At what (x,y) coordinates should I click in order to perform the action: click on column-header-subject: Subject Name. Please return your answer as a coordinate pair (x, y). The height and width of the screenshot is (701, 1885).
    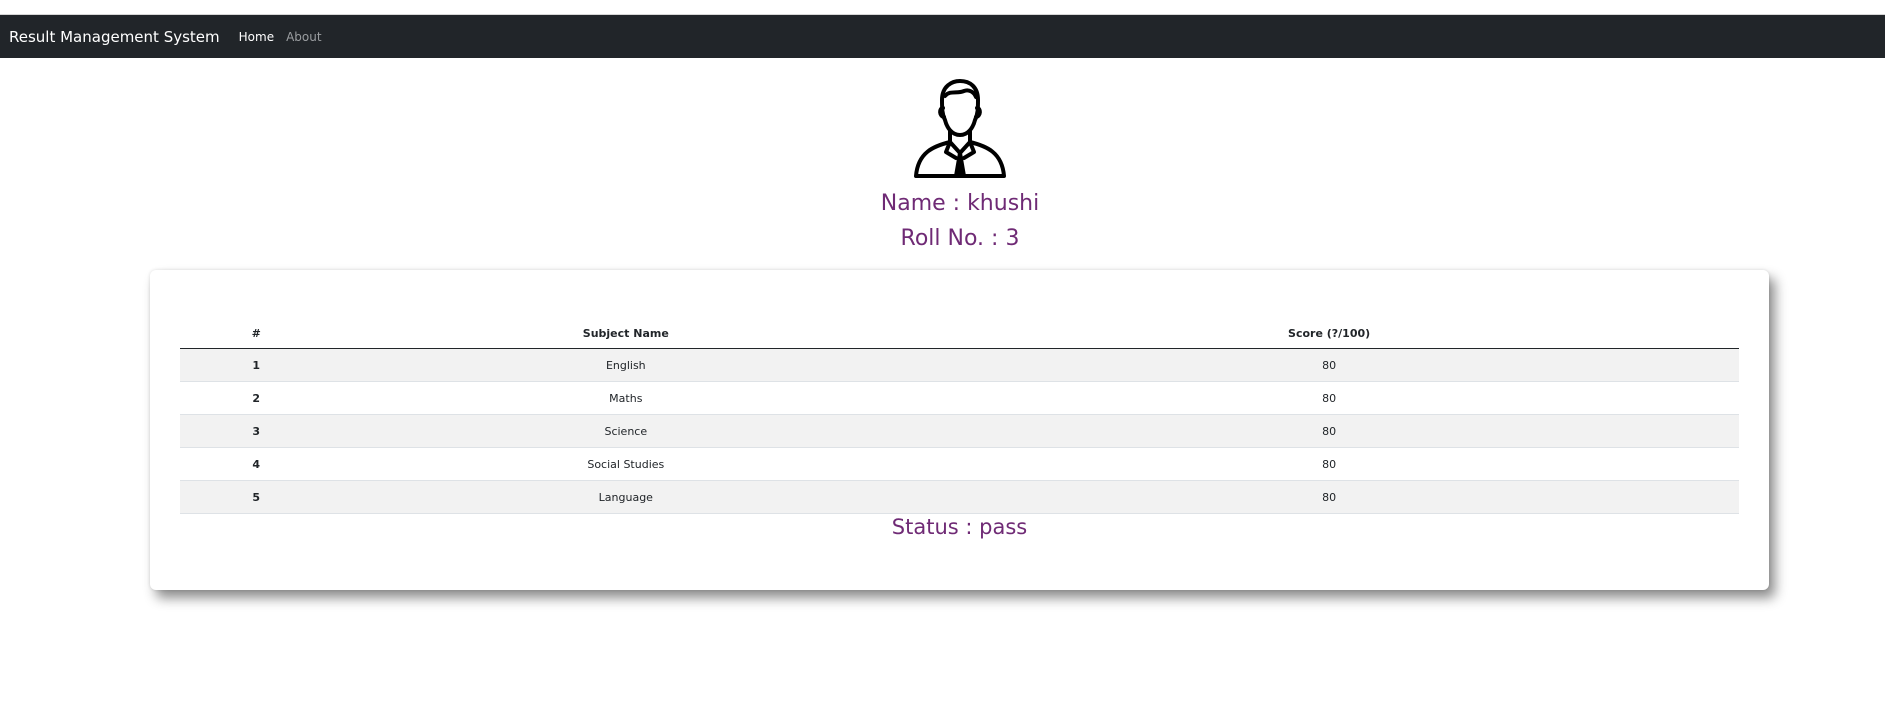
    Looking at the image, I should click on (626, 333).